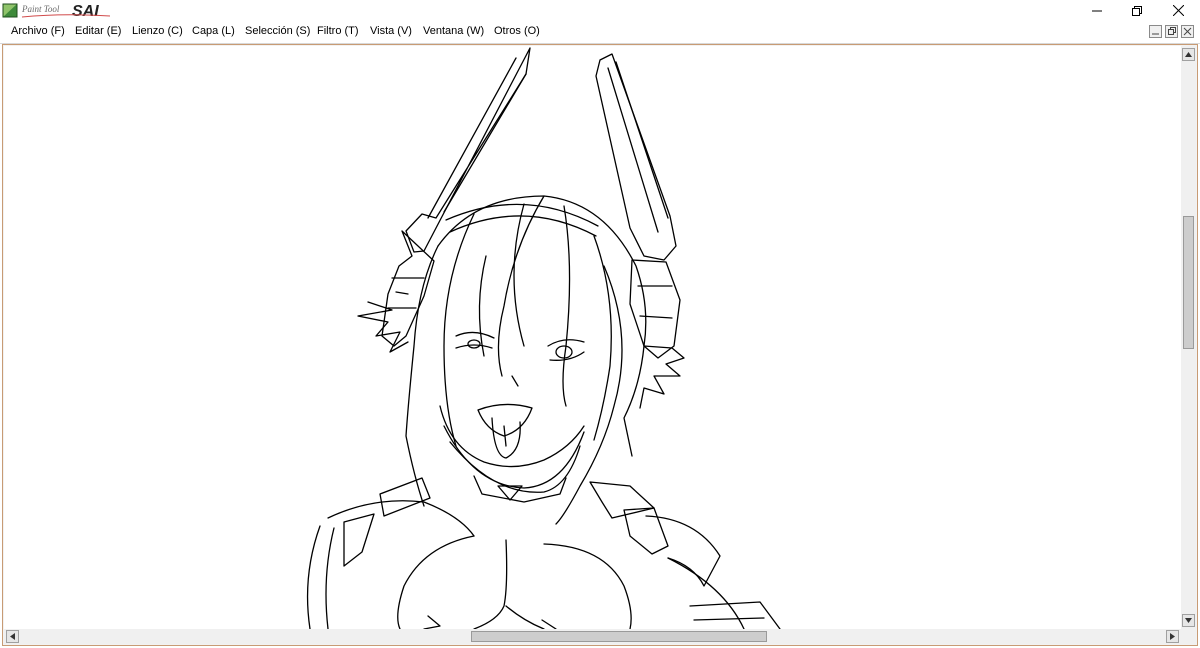 The width and height of the screenshot is (1200, 648). What do you see at coordinates (619, 636) in the screenshot?
I see `horizontal-scroll-thumb` at bounding box center [619, 636].